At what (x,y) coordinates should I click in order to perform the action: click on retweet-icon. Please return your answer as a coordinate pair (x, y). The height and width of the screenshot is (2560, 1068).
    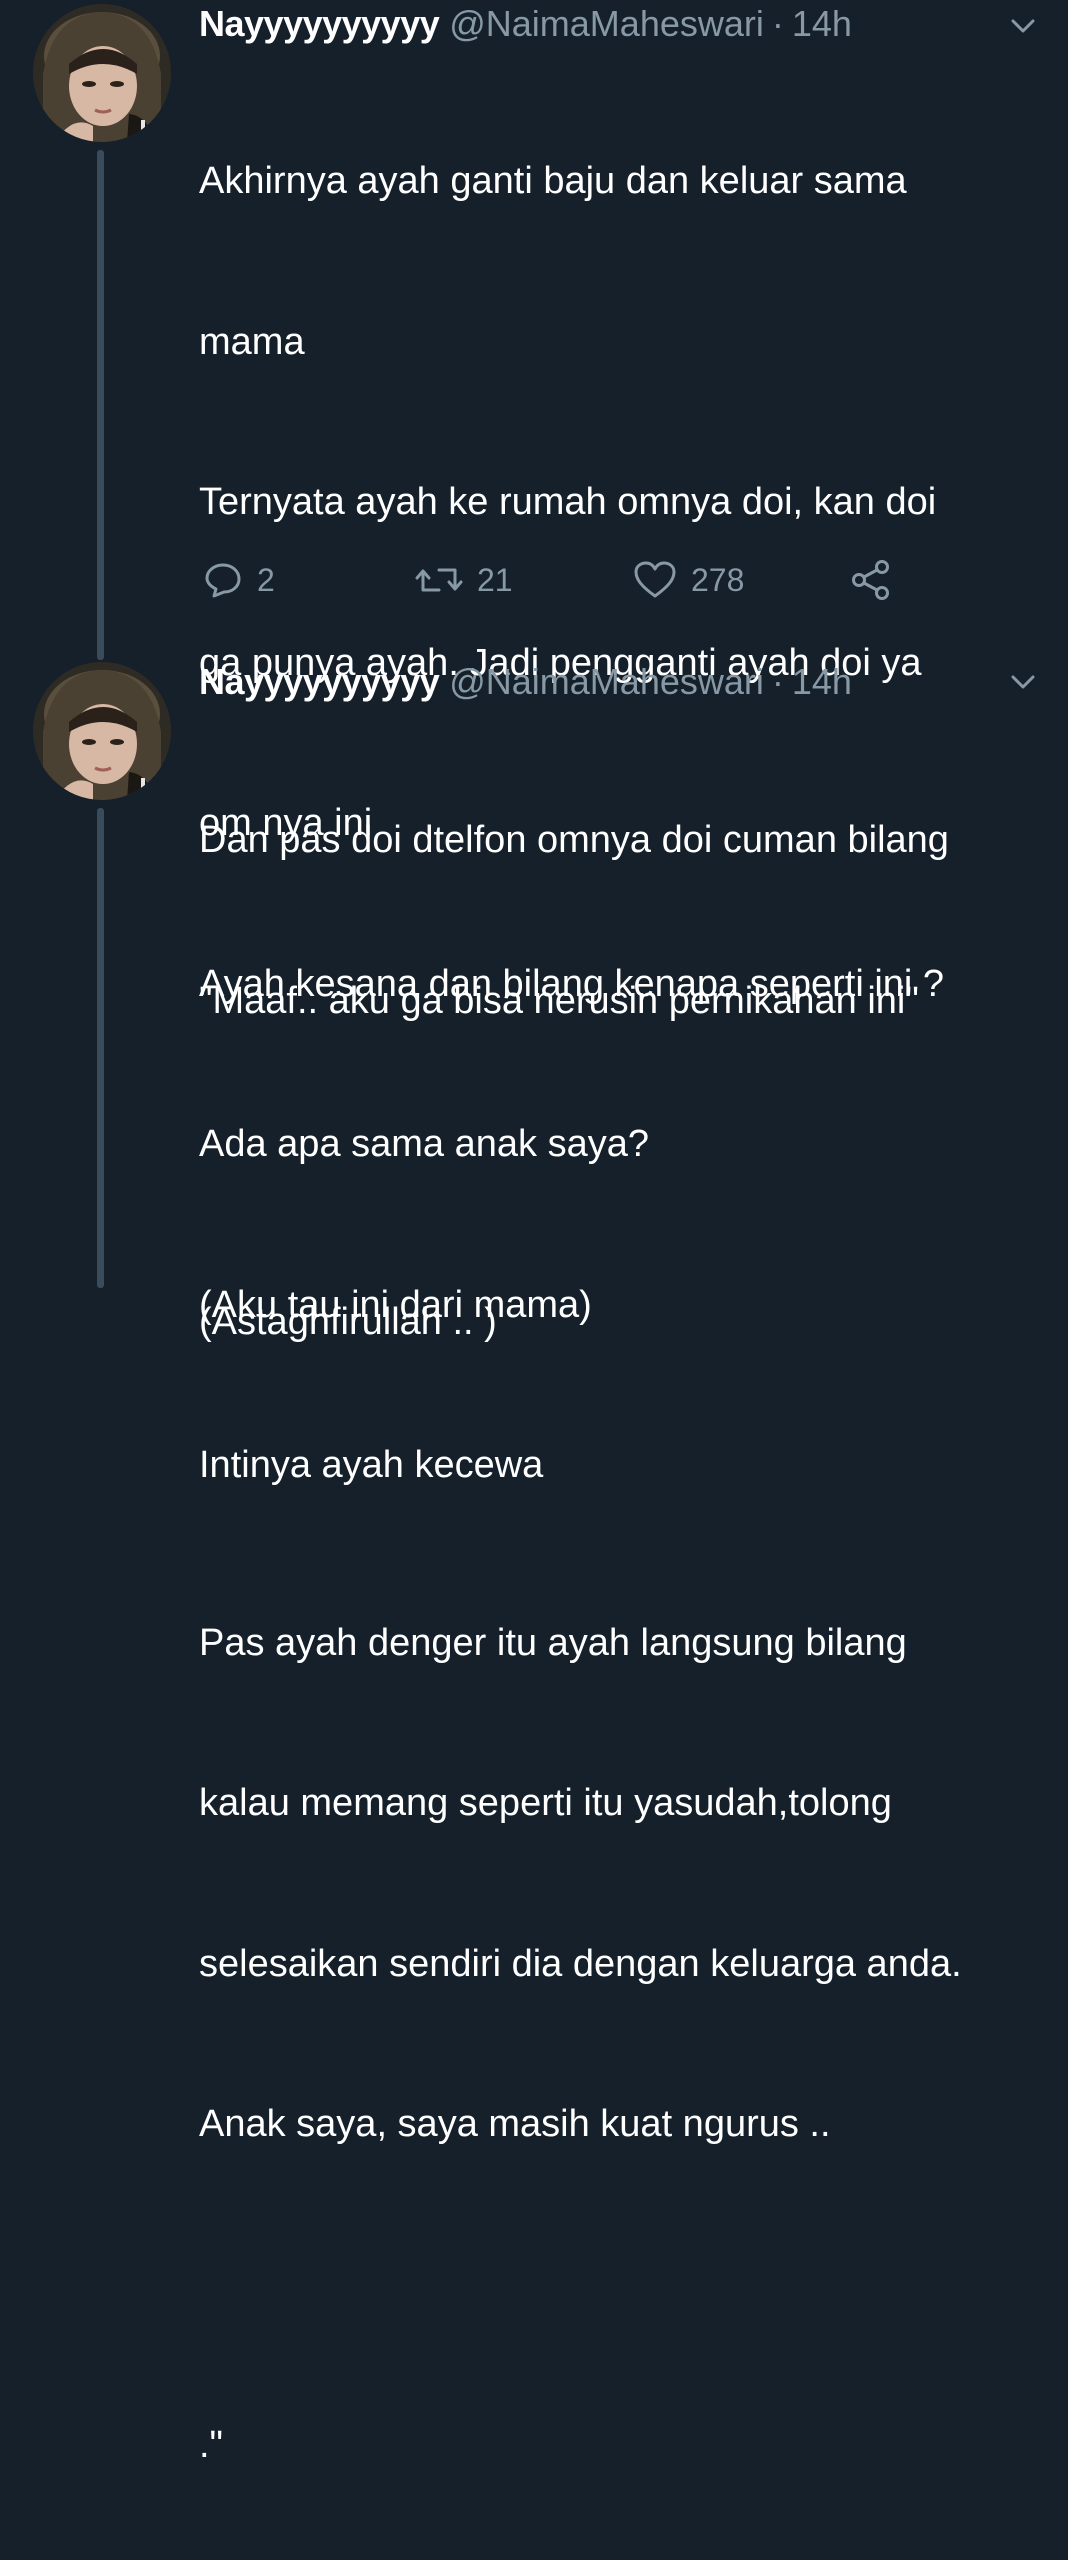
    Looking at the image, I should click on (439, 580).